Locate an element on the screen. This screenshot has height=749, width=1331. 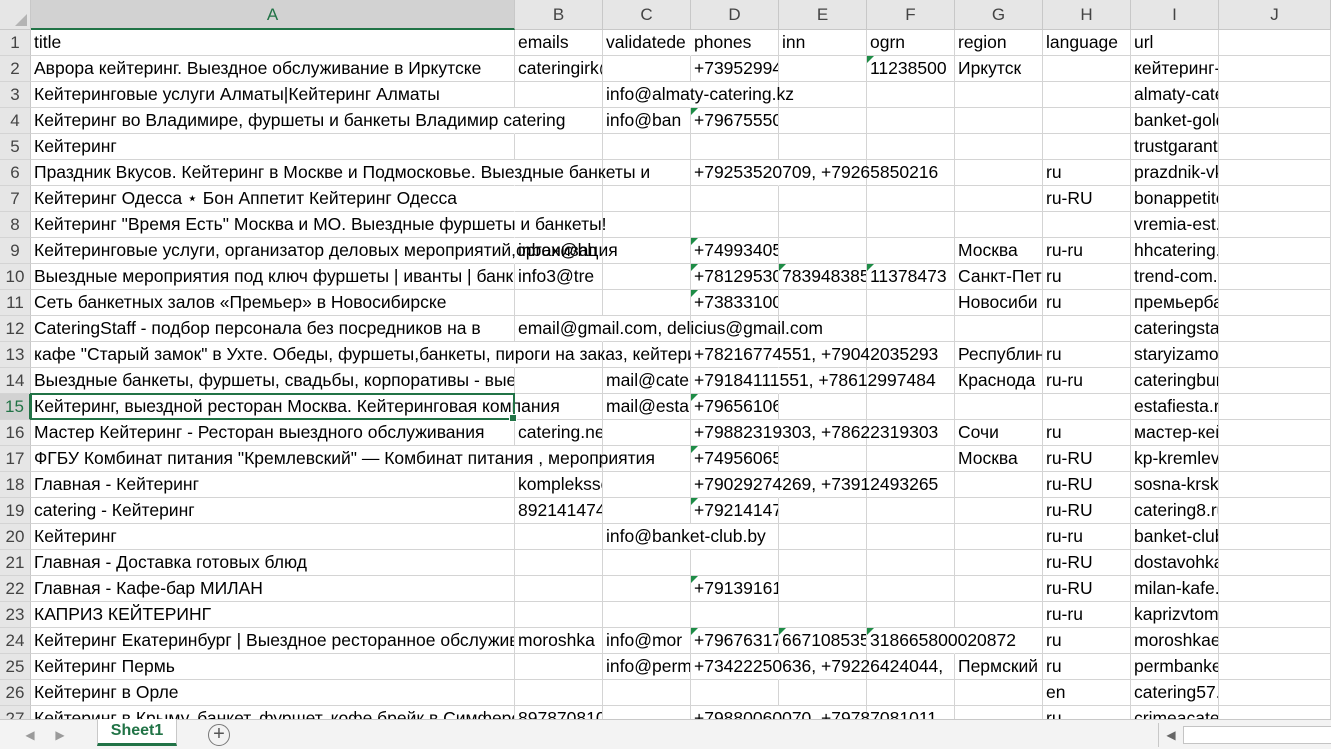
cell-e21 is located at coordinates (823, 563).